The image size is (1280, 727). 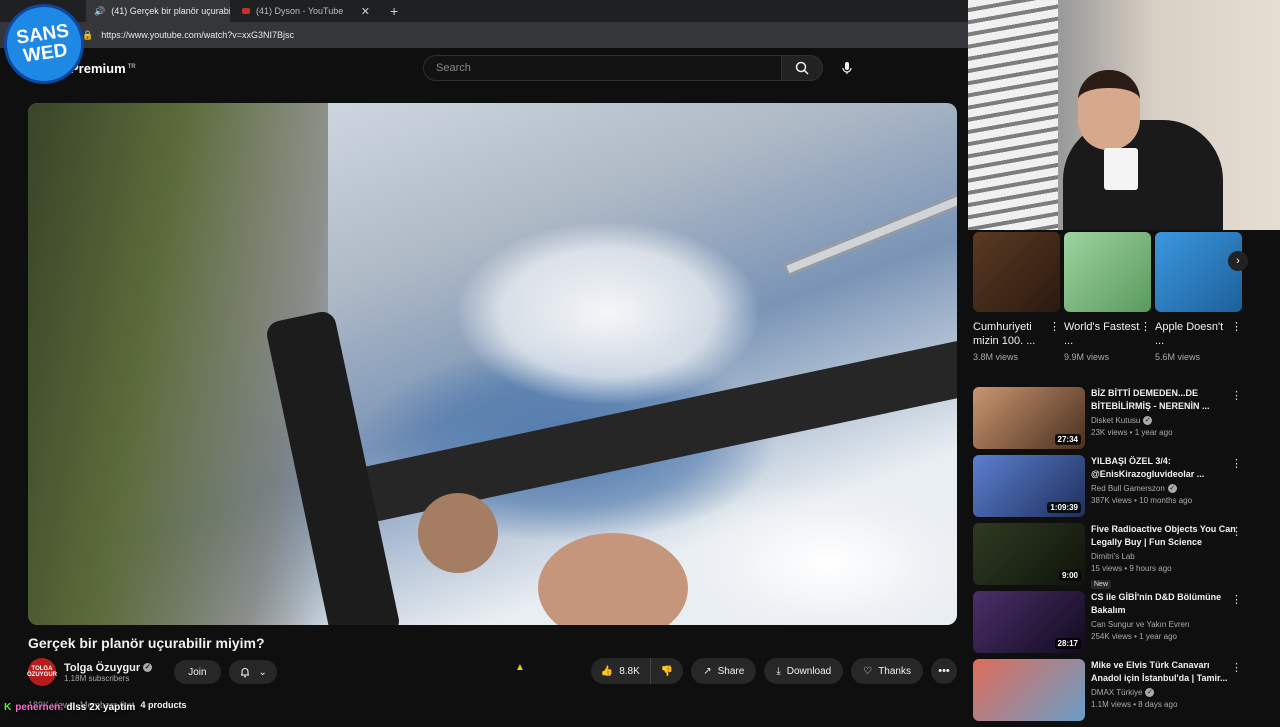 I want to click on rec-channel-row: DMAX Türkiye ✓, so click(x=1166, y=693).